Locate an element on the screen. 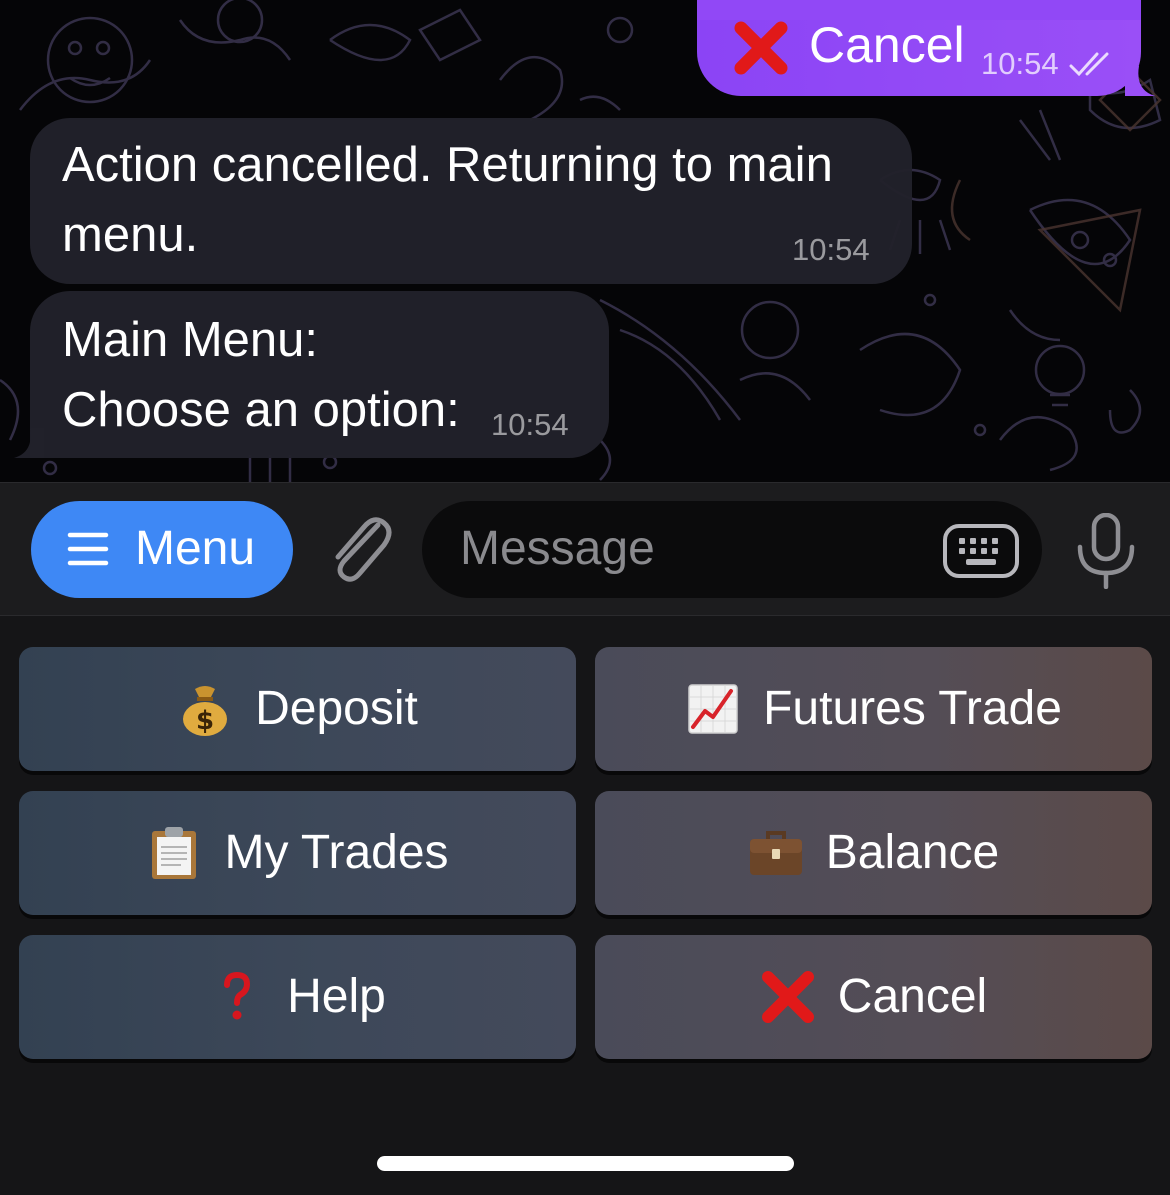 The width and height of the screenshot is (1170, 1195). menu-button-label: Menu is located at coordinates (195, 548).